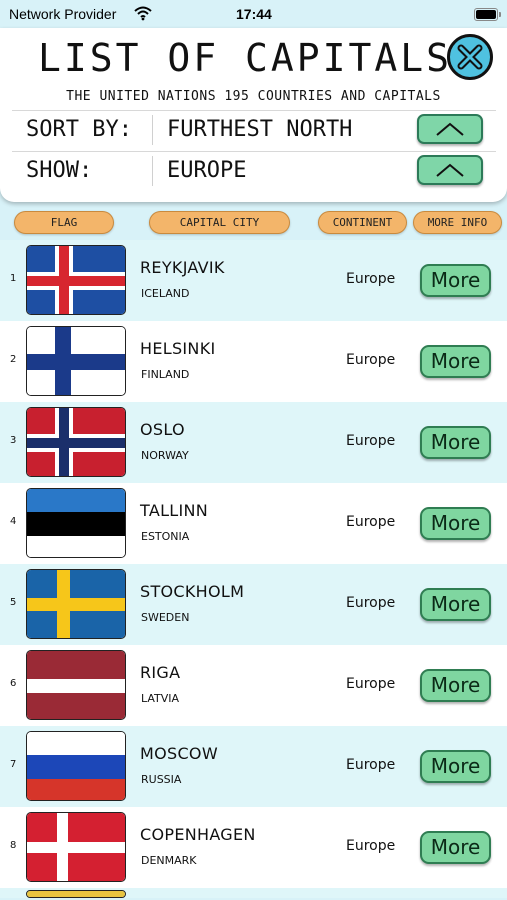 Image resolution: width=507 pixels, height=900 pixels. What do you see at coordinates (13, 440) in the screenshot?
I see `row-number: 3` at bounding box center [13, 440].